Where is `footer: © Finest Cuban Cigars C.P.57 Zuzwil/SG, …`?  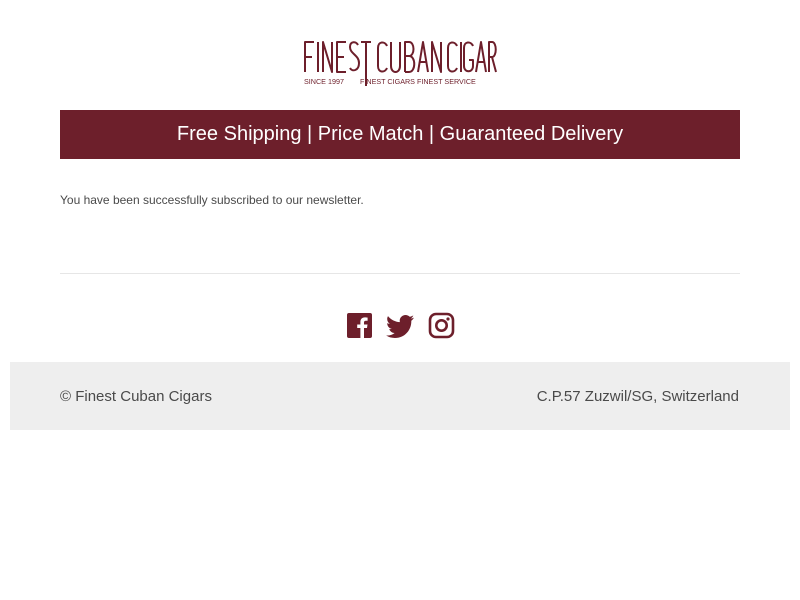
footer: © Finest Cuban Cigars C.P.57 Zuzwil/SG, … is located at coordinates (400, 396).